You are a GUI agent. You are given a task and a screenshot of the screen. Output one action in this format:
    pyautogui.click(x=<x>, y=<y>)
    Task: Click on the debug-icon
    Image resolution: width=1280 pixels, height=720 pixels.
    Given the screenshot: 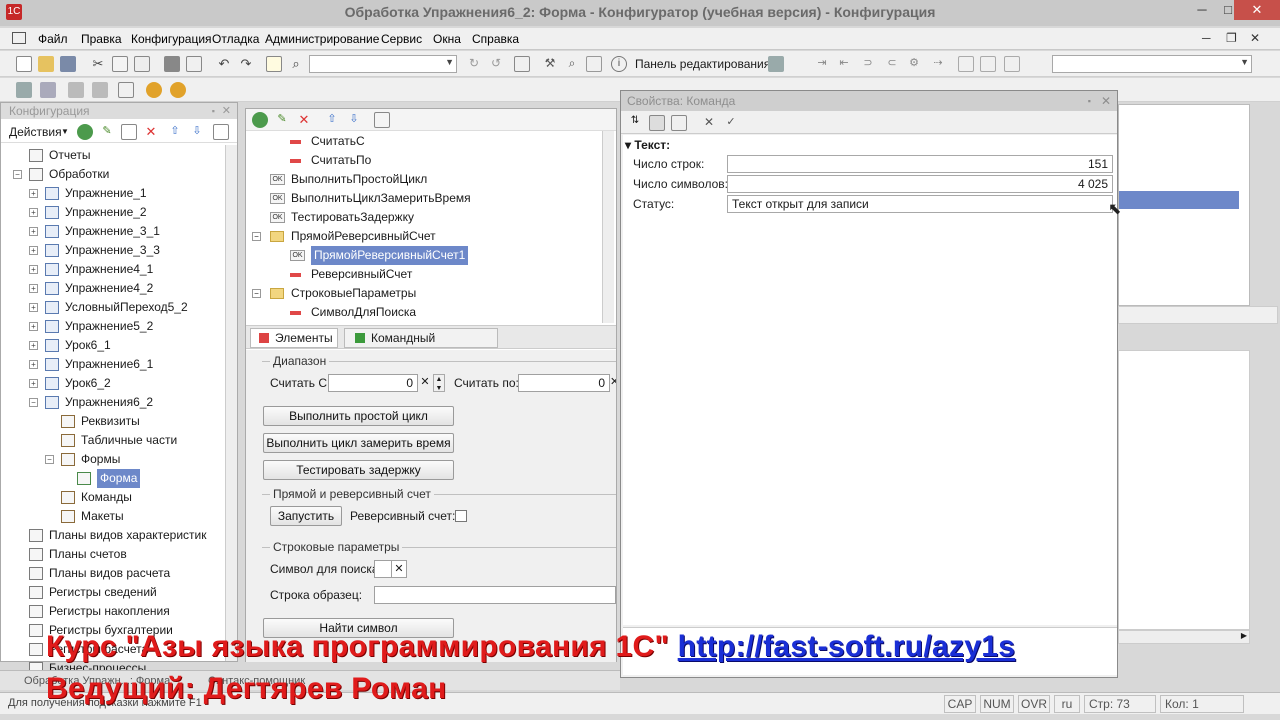 What is the action you would take?
    pyautogui.click(x=178, y=90)
    